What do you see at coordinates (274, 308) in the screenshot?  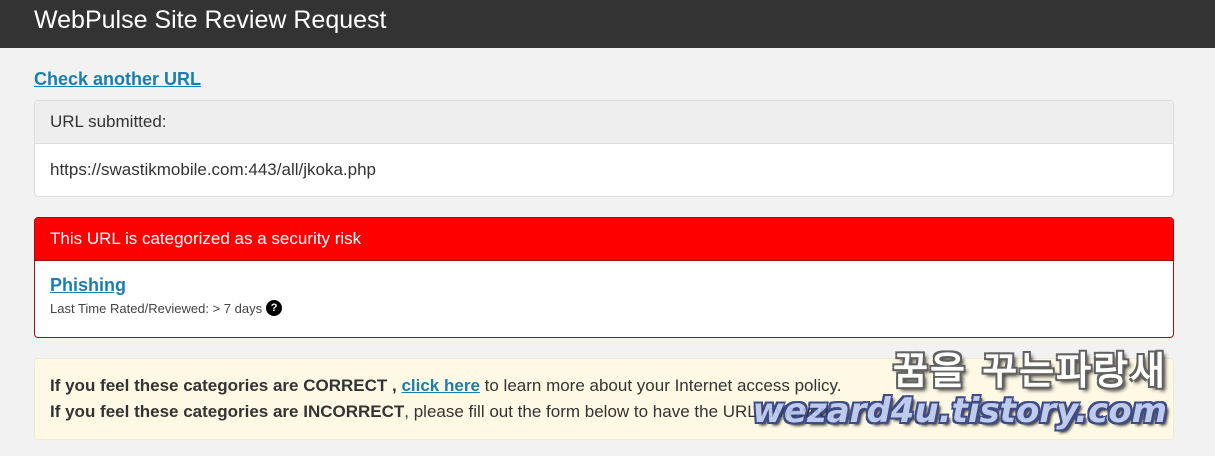 I see `help-icon: ?` at bounding box center [274, 308].